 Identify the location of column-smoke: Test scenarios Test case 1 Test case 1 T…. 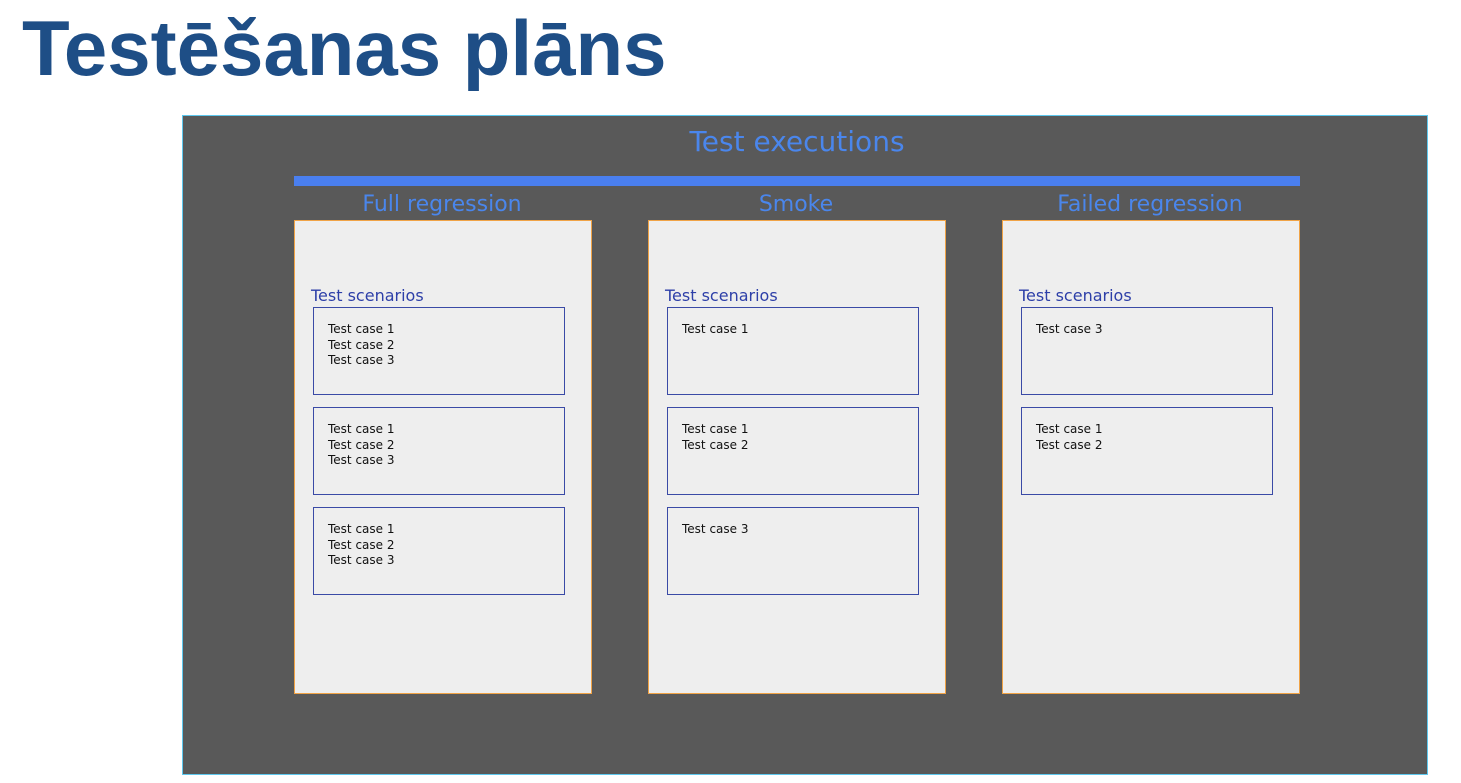
(797, 457).